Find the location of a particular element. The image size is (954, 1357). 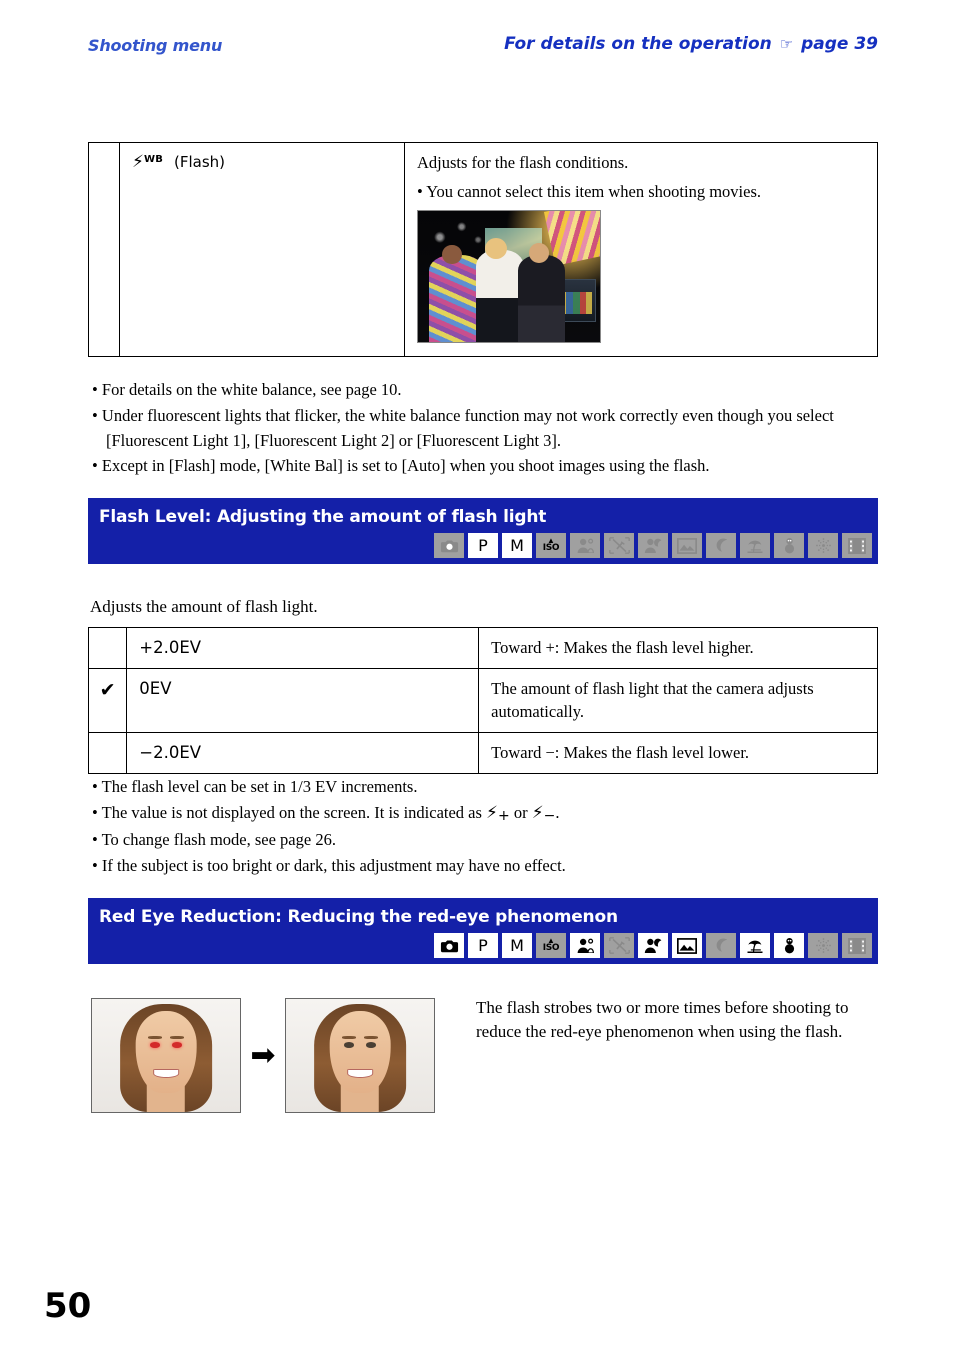

flash-bolt-icon: ⚡ is located at coordinates (138, 162).